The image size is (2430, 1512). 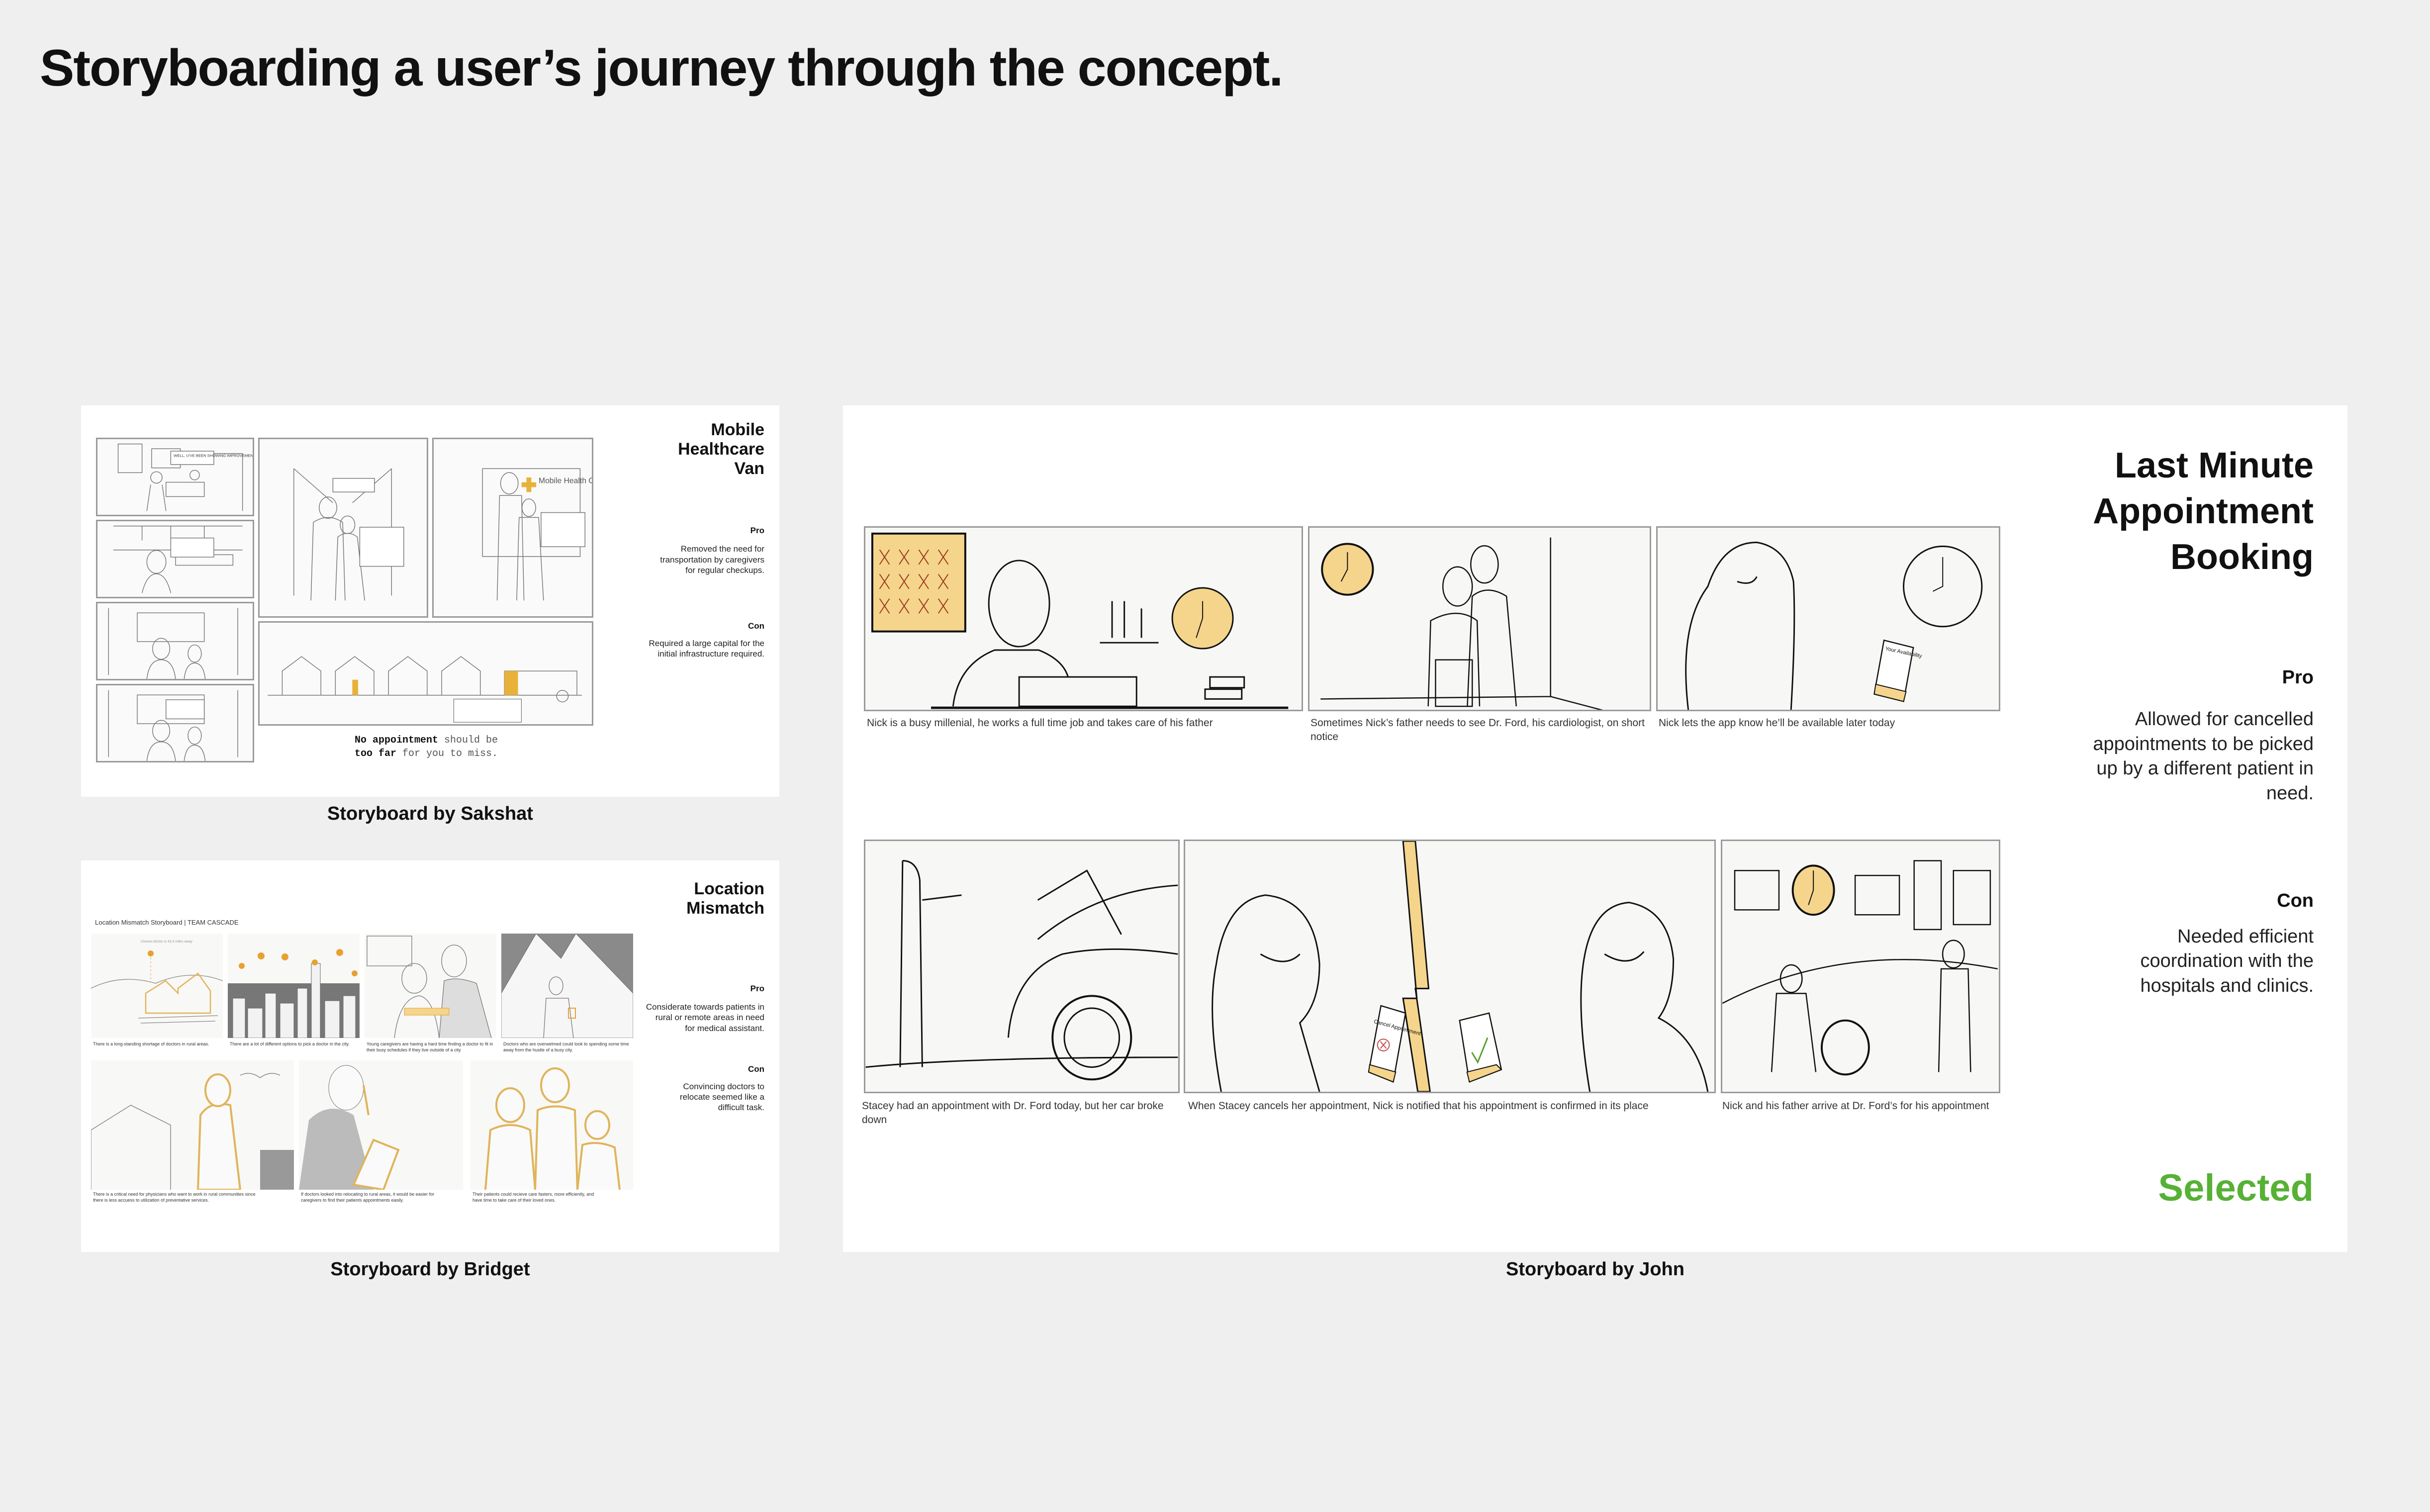 What do you see at coordinates (1460, 966) in the screenshot?
I see `cancel-confirm-split-sketch: Cancel Appointment` at bounding box center [1460, 966].